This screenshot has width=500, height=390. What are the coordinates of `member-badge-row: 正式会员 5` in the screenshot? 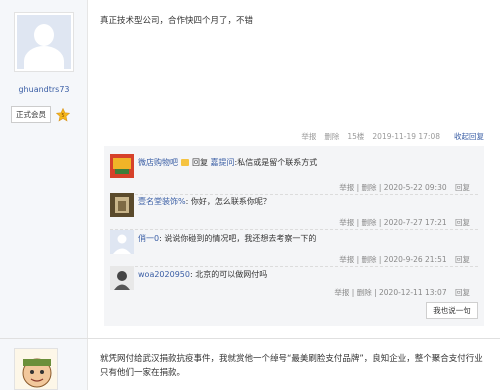 It's located at (41, 114).